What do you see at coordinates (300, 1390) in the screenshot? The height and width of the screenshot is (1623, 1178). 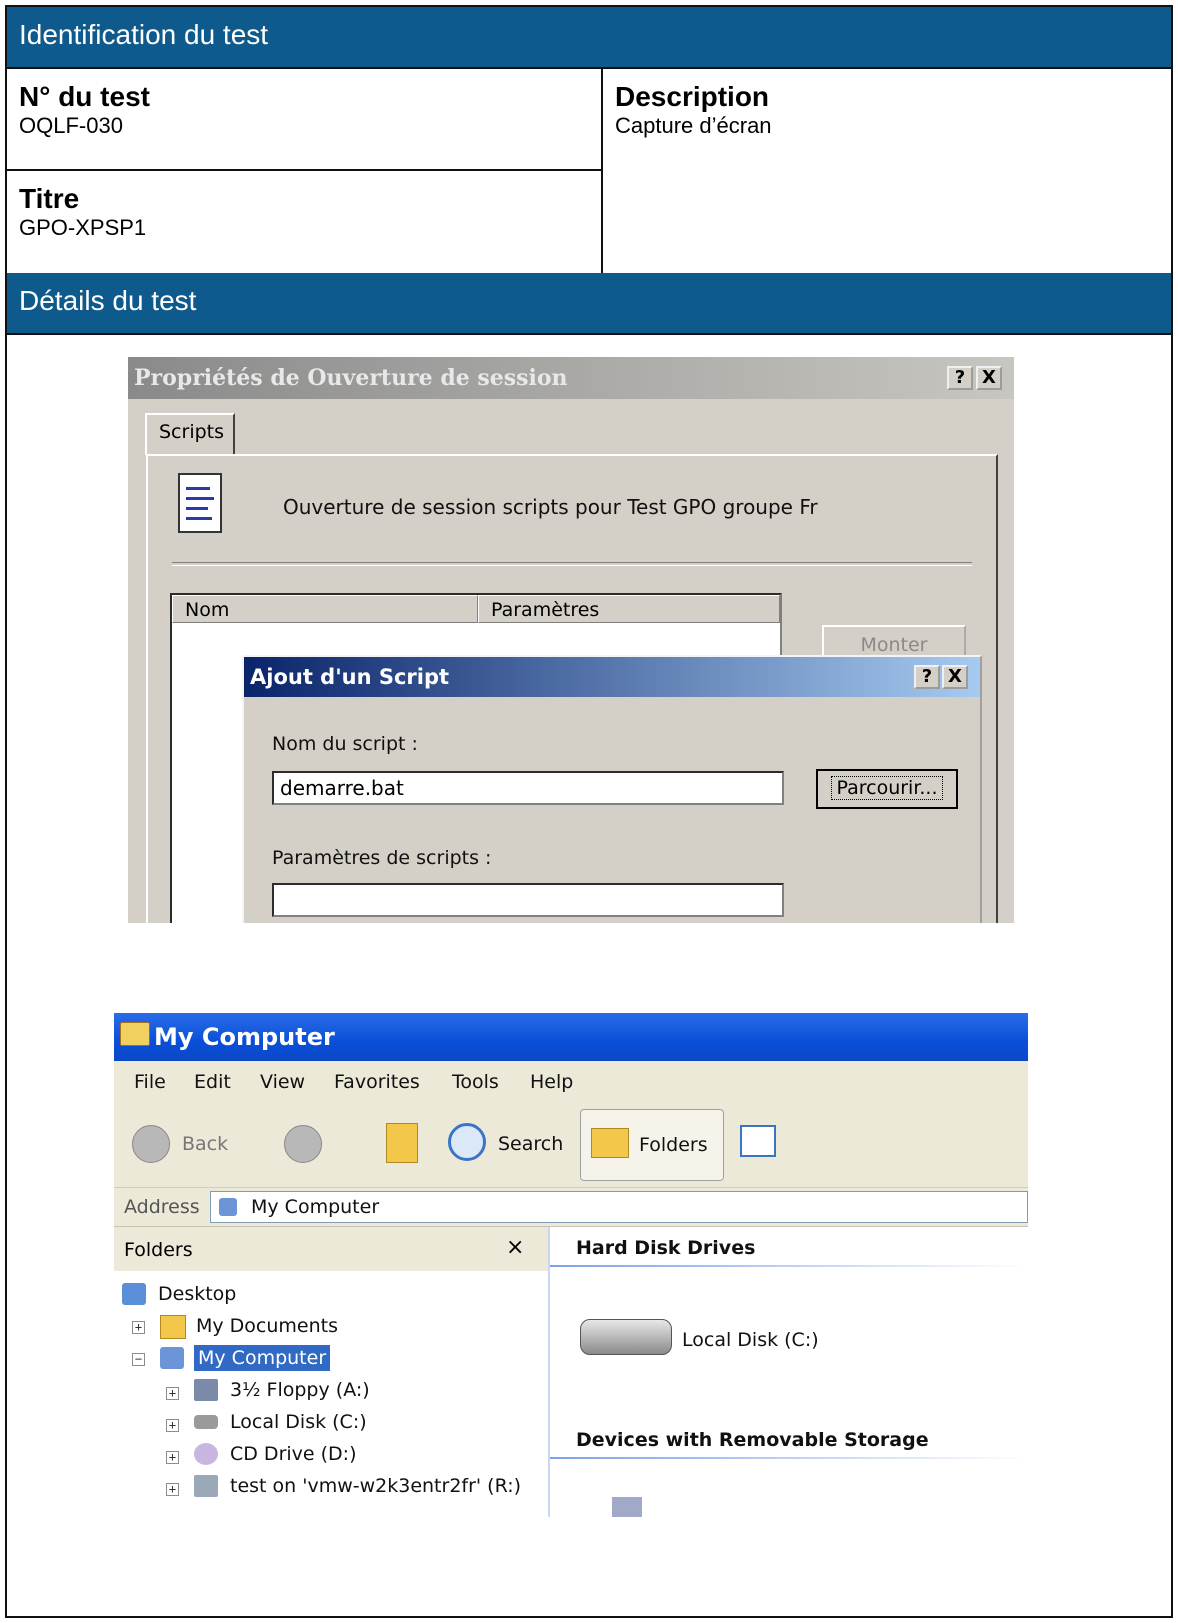 I see `tree-item-floppy: 3½ Floppy (A:)` at bounding box center [300, 1390].